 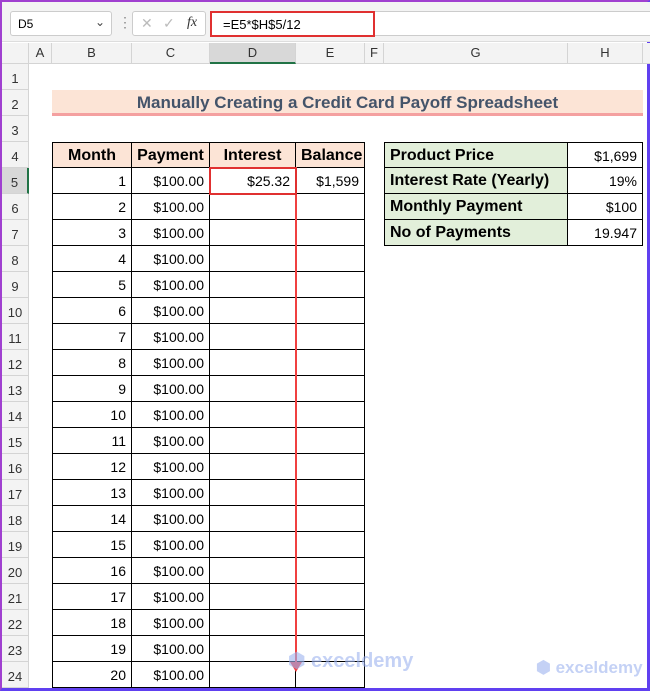 I want to click on info-value: $100, so click(x=605, y=207).